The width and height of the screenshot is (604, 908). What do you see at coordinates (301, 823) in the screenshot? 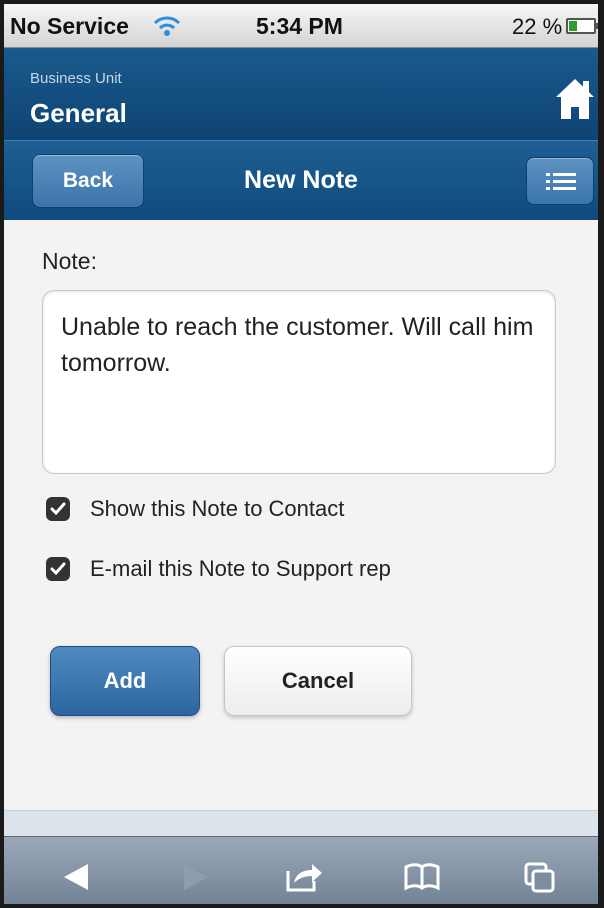
I see `page-footer-strip` at bounding box center [301, 823].